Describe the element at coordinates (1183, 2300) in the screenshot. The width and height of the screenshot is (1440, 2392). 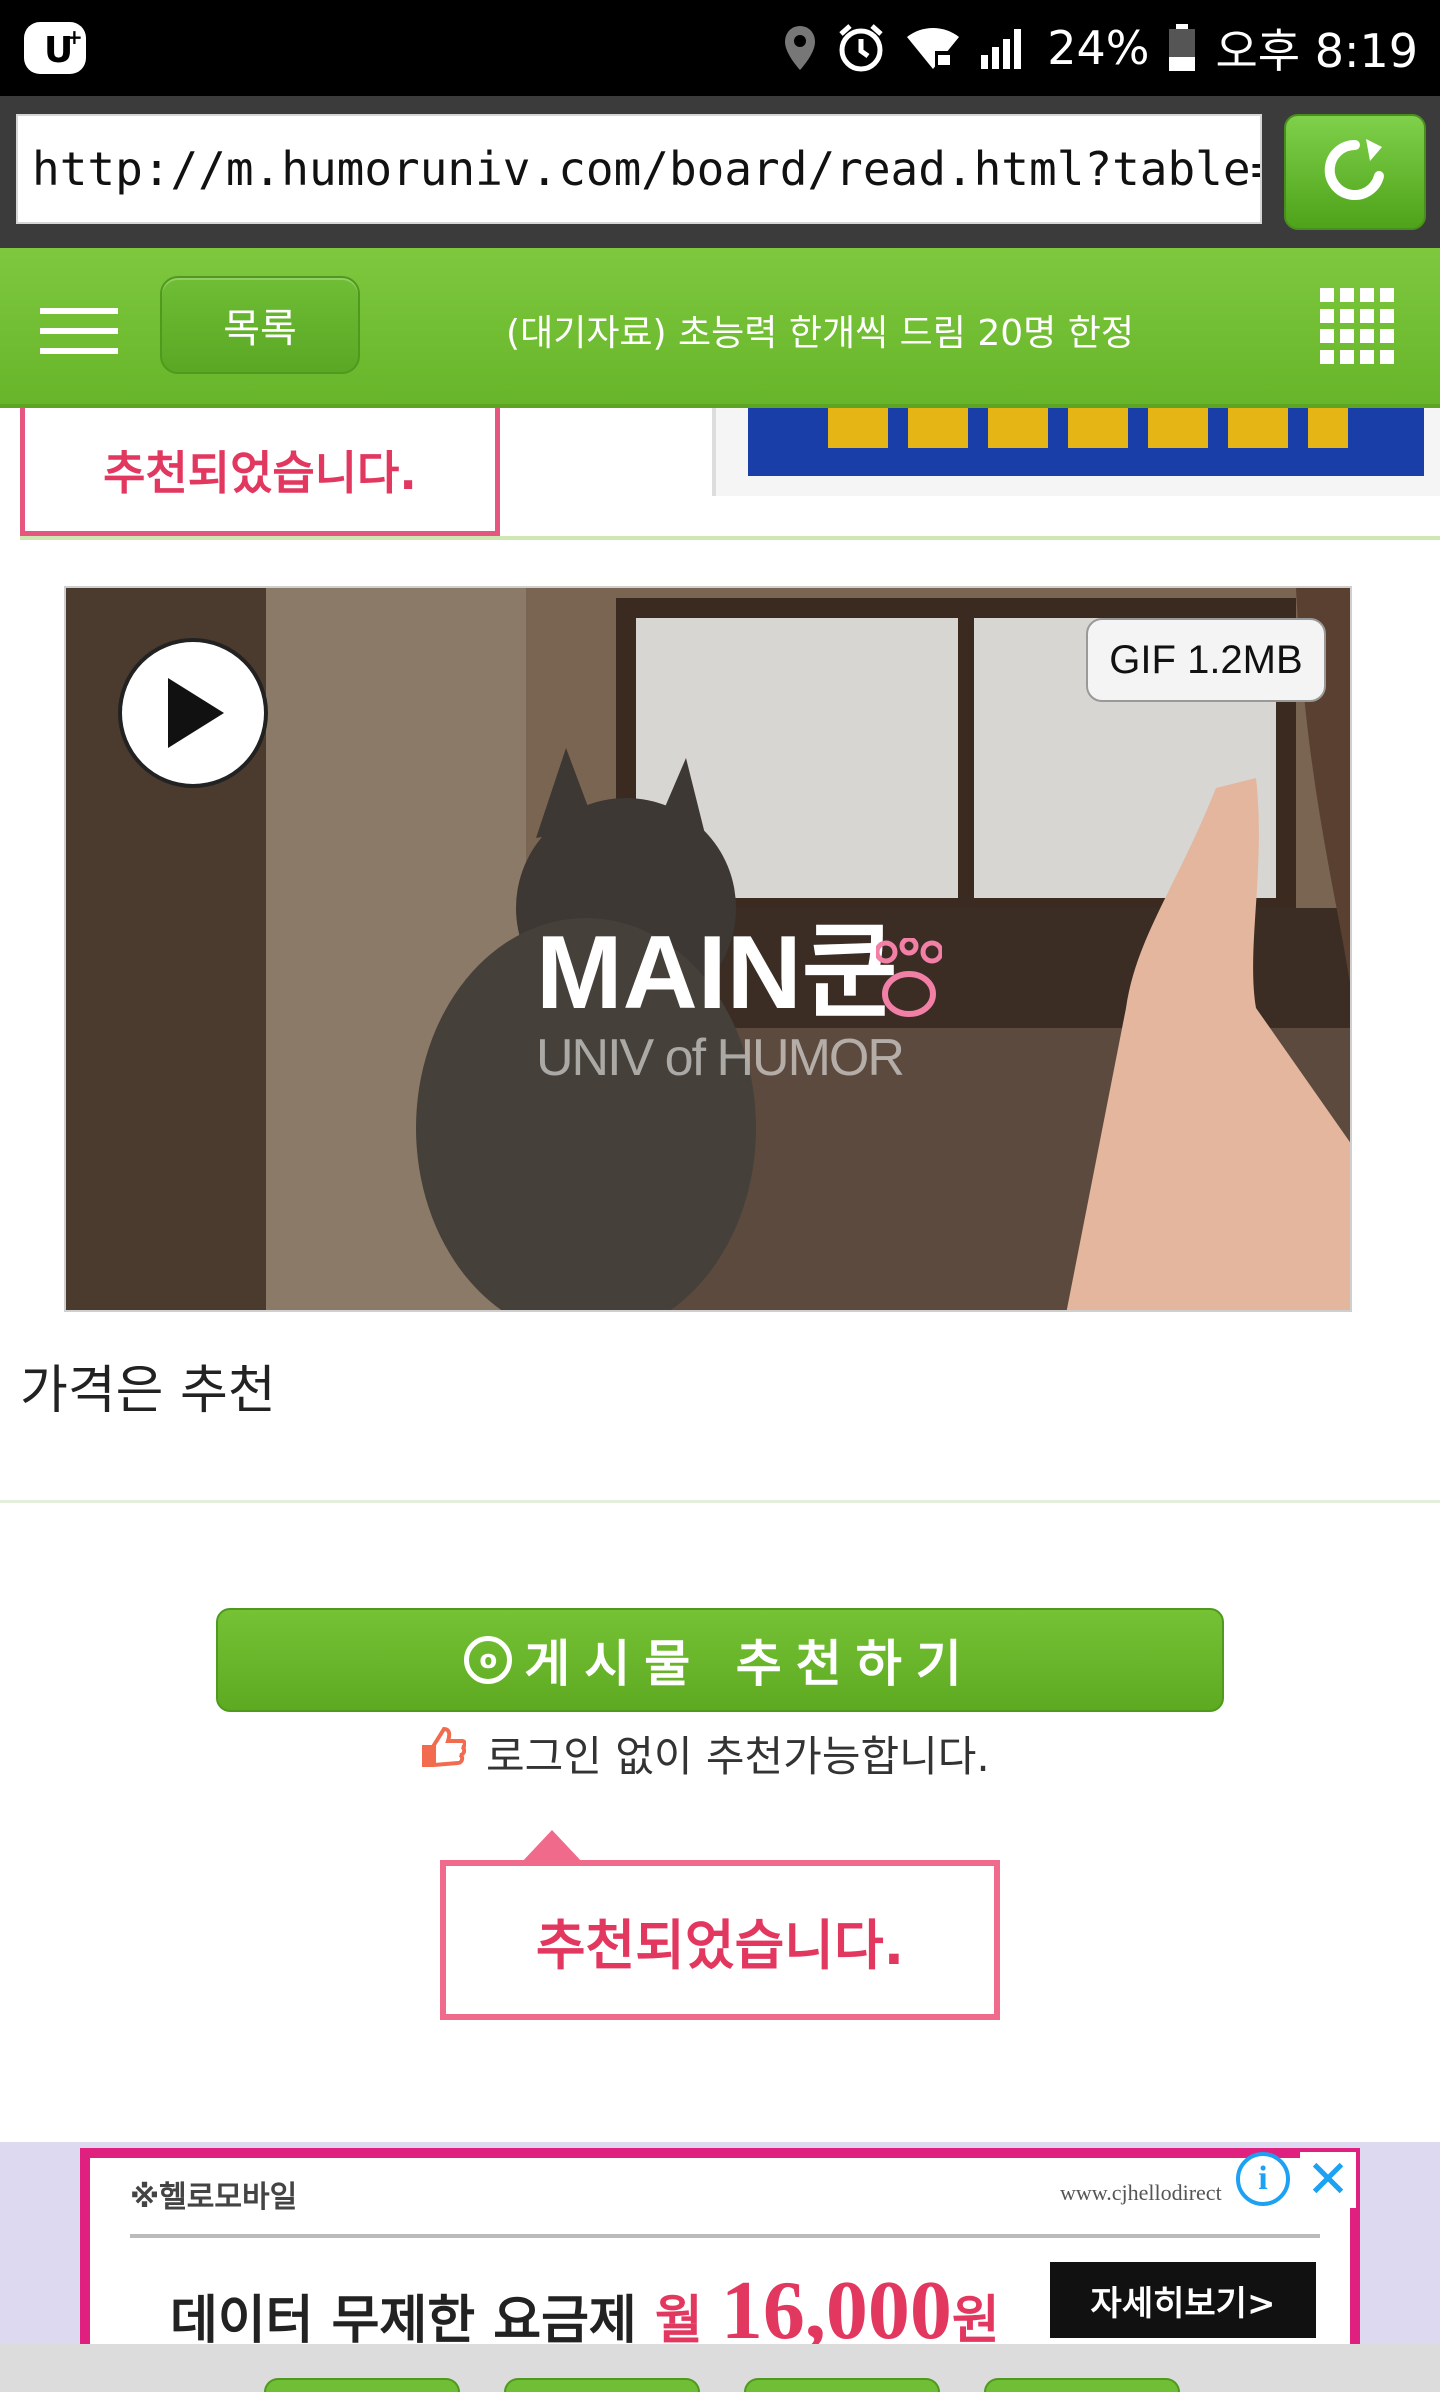
I see `ad-details-button: 자세히보기>` at that location.